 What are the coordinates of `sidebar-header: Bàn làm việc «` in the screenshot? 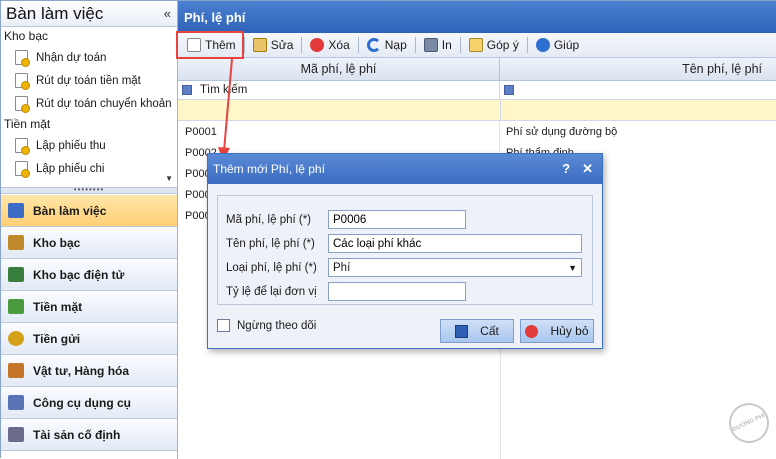 It's located at (89, 14).